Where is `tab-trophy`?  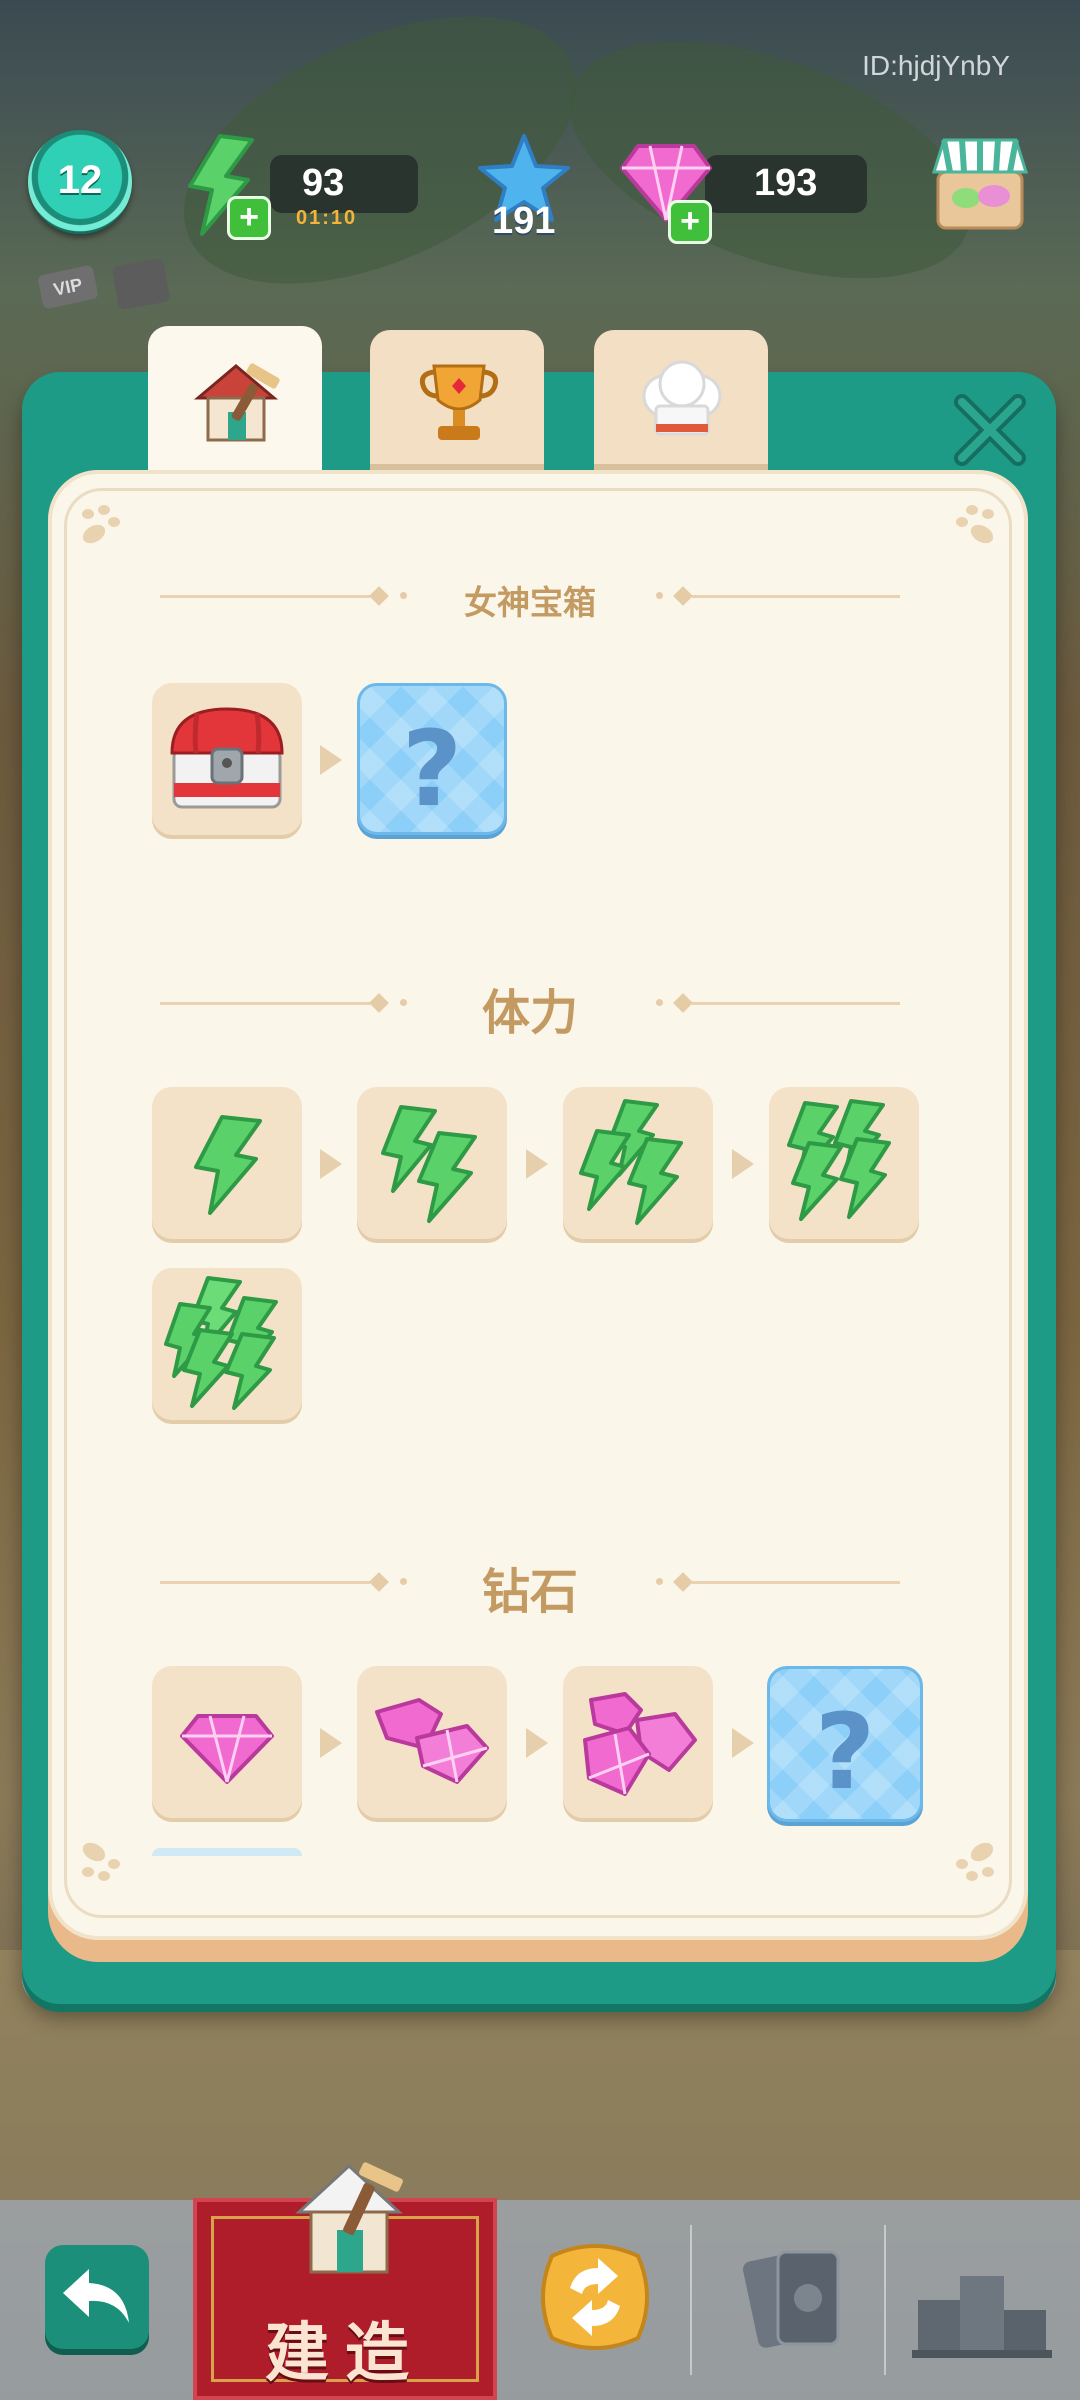 tab-trophy is located at coordinates (457, 400).